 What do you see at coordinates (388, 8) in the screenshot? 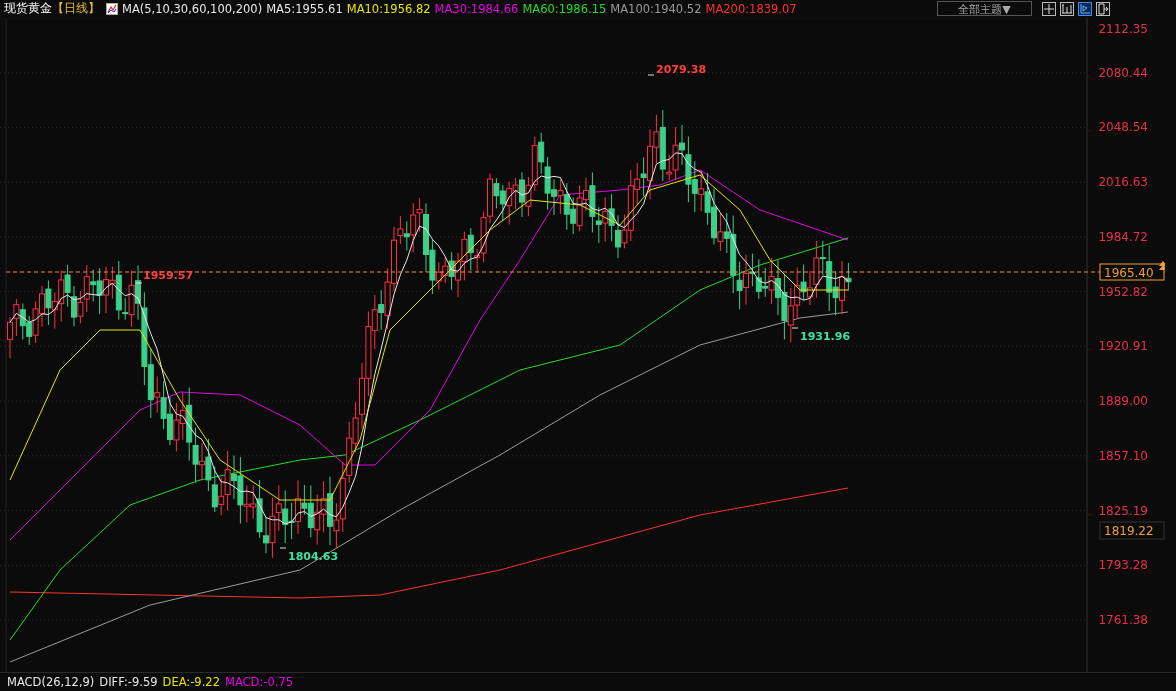
I see `ma-value: MA10:1956.82` at bounding box center [388, 8].